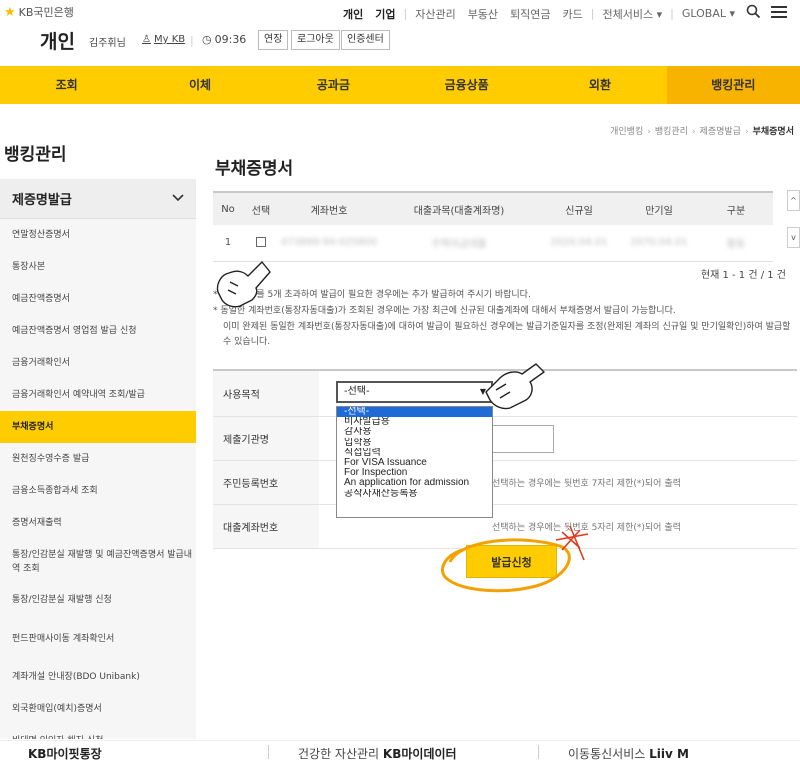  What do you see at coordinates (414, 432) in the screenshot?
I see `dropdown-option: 감사용` at bounding box center [414, 432].